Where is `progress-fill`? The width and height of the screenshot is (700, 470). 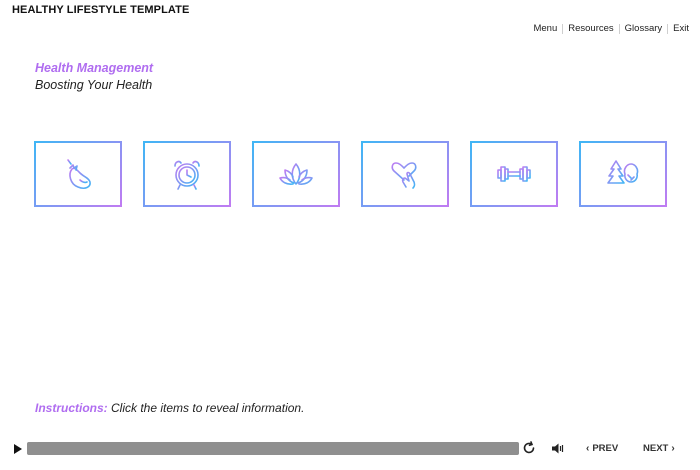
progress-fill is located at coordinates (273, 448).